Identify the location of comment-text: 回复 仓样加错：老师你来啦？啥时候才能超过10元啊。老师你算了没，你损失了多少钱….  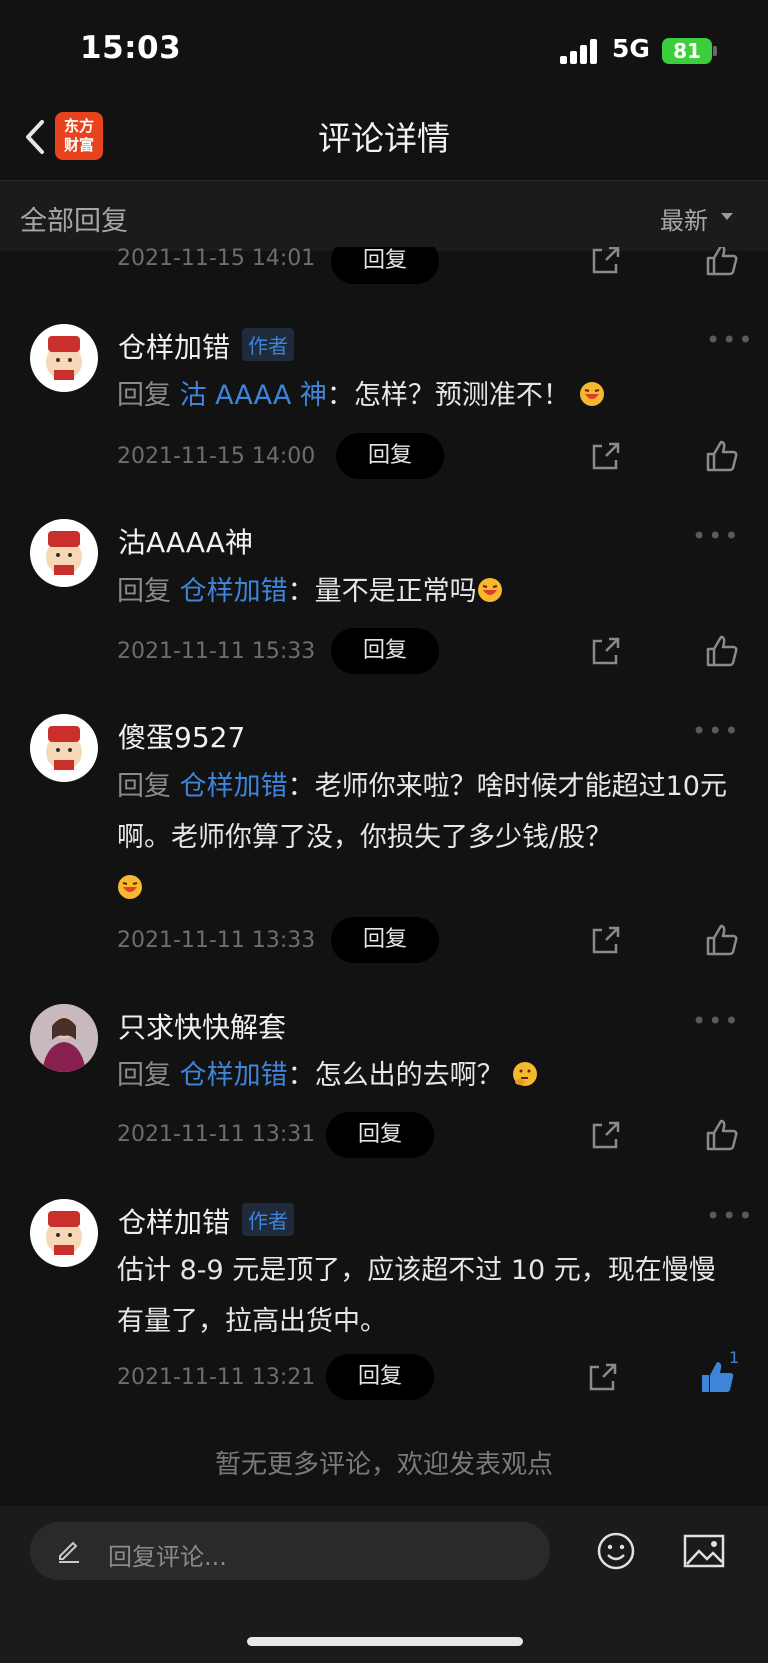
(427, 837).